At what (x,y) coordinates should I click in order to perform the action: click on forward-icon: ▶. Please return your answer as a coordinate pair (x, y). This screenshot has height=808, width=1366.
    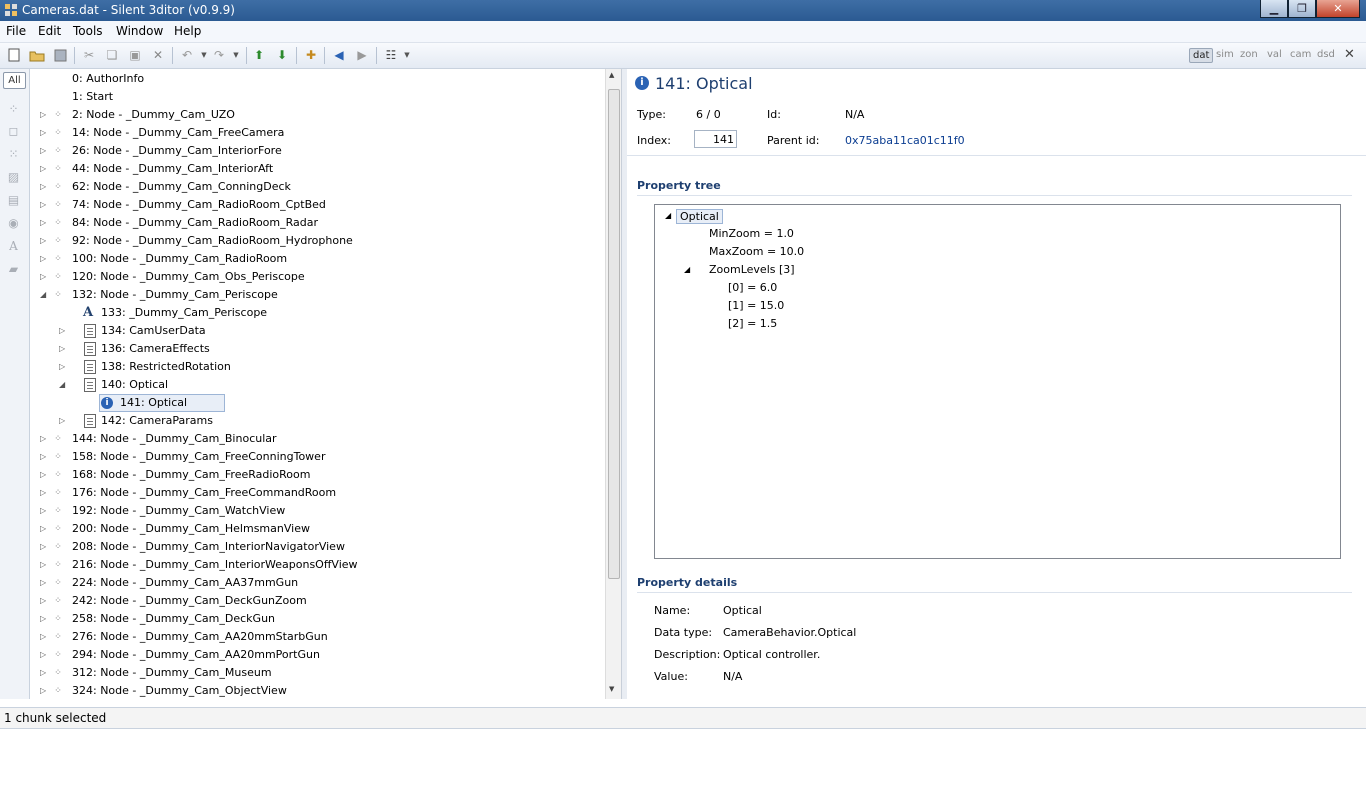
    Looking at the image, I should click on (362, 55).